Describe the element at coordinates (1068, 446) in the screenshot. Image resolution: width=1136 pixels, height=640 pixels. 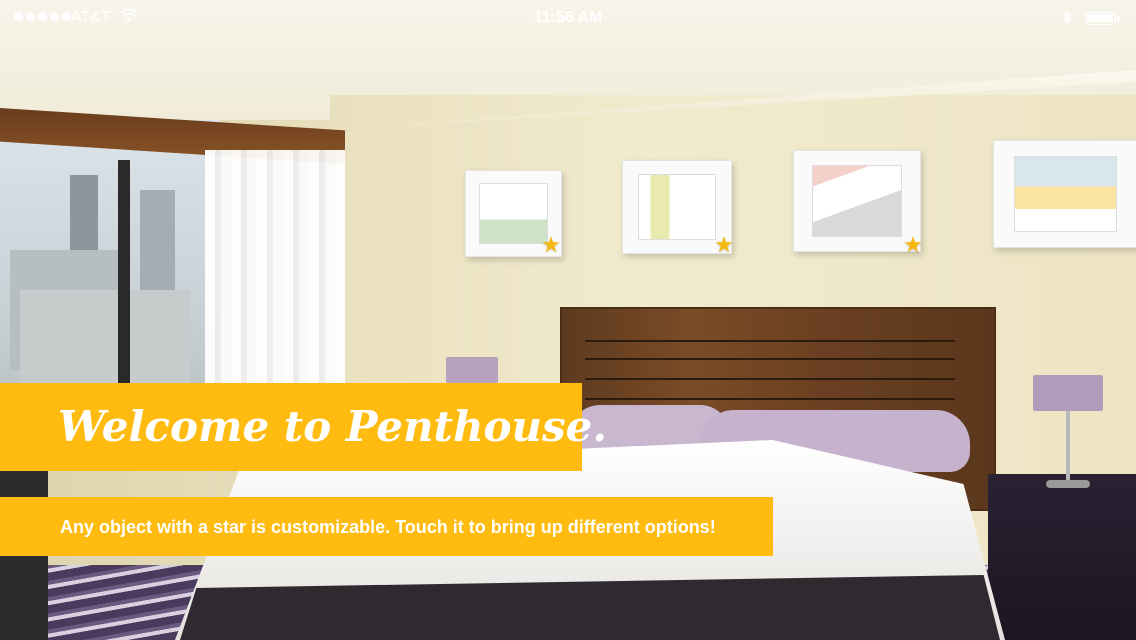
I see `lamp-pole` at that location.